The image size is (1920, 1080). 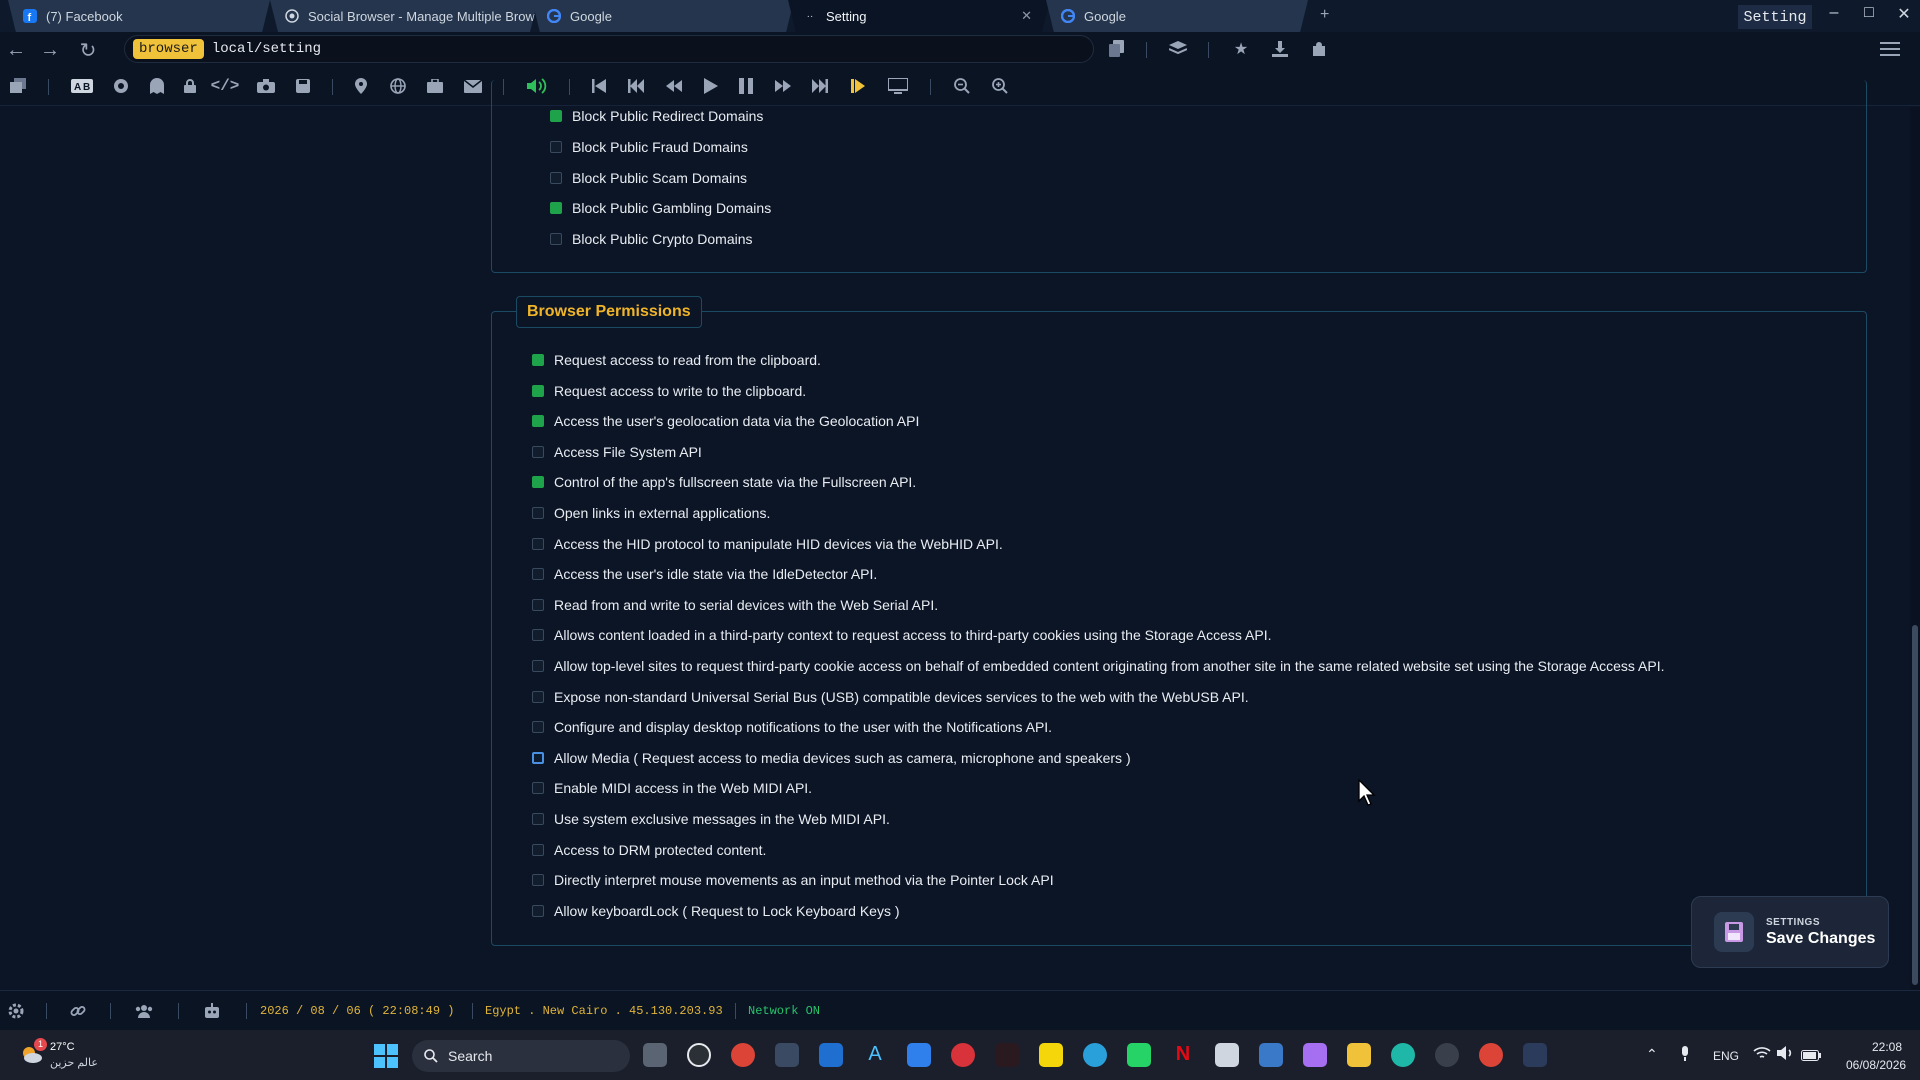 What do you see at coordinates (1904, 14) in the screenshot?
I see `close-window-button: ✕` at bounding box center [1904, 14].